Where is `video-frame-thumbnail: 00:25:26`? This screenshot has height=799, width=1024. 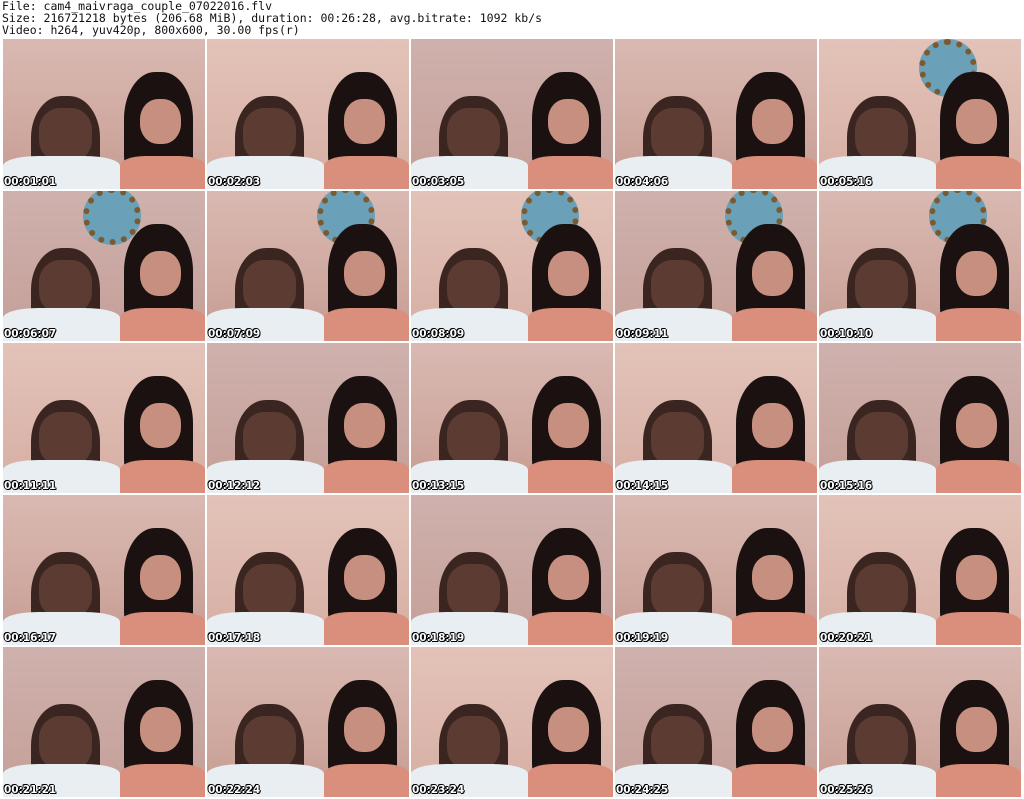
video-frame-thumbnail: 00:25:26 is located at coordinates (920, 722).